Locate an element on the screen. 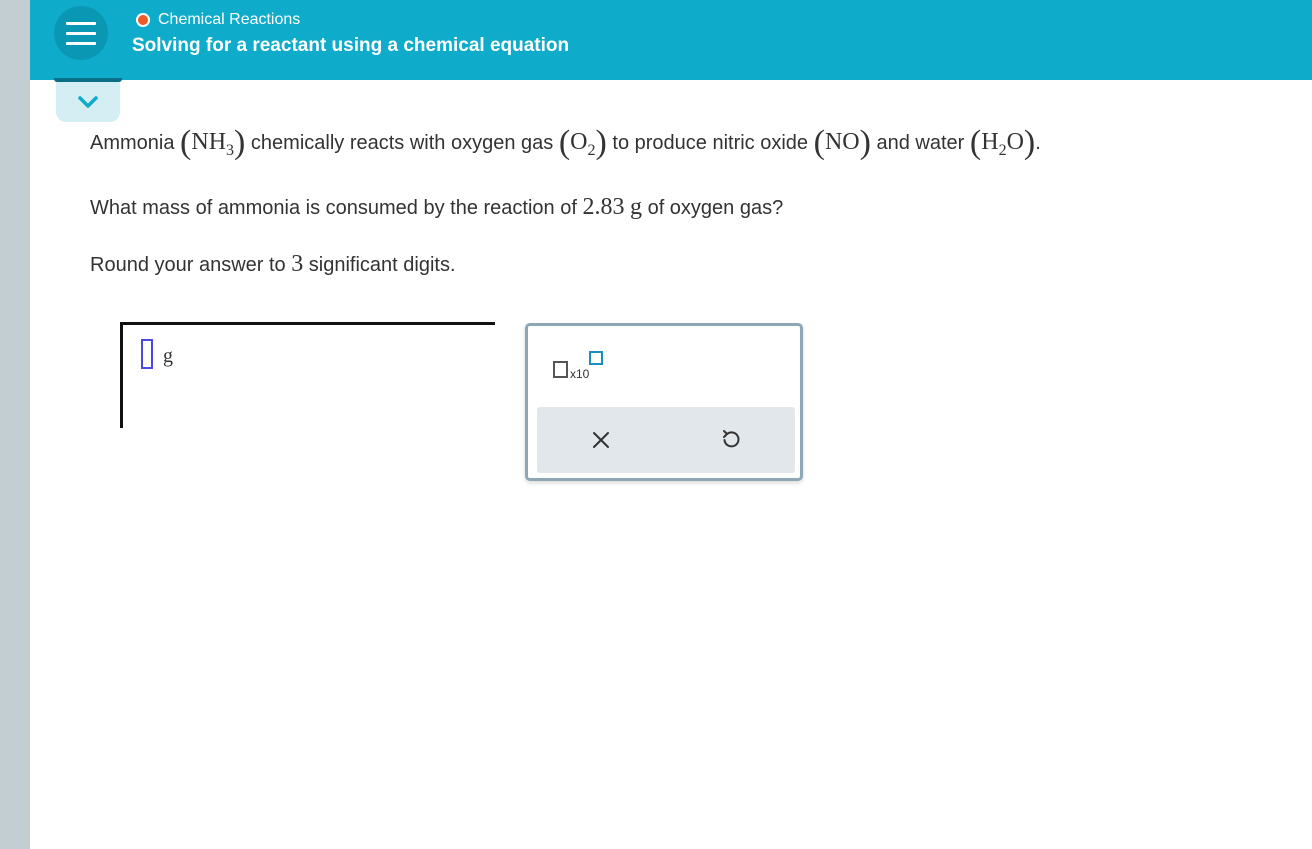  formula-o2: O2 is located at coordinates (582, 144).